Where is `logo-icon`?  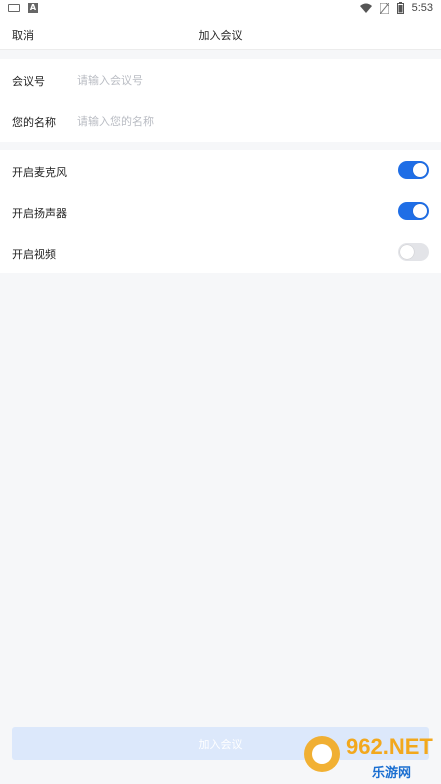 logo-icon is located at coordinates (322, 754).